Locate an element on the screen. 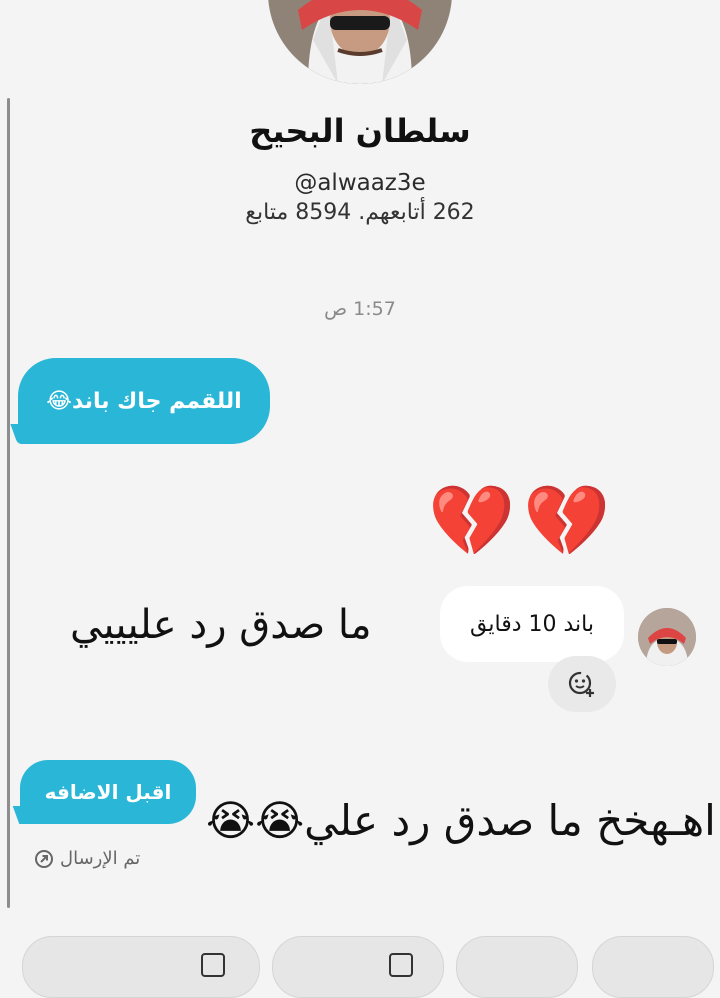 The image size is (720, 998). arrow-circle-icon is located at coordinates (44, 858).